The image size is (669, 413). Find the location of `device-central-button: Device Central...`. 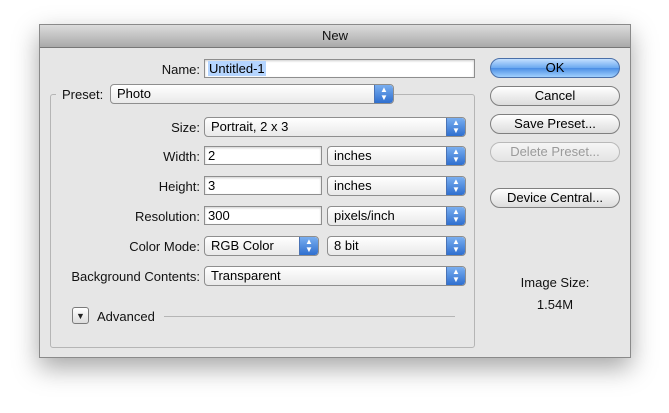

device-central-button: Device Central... is located at coordinates (555, 198).